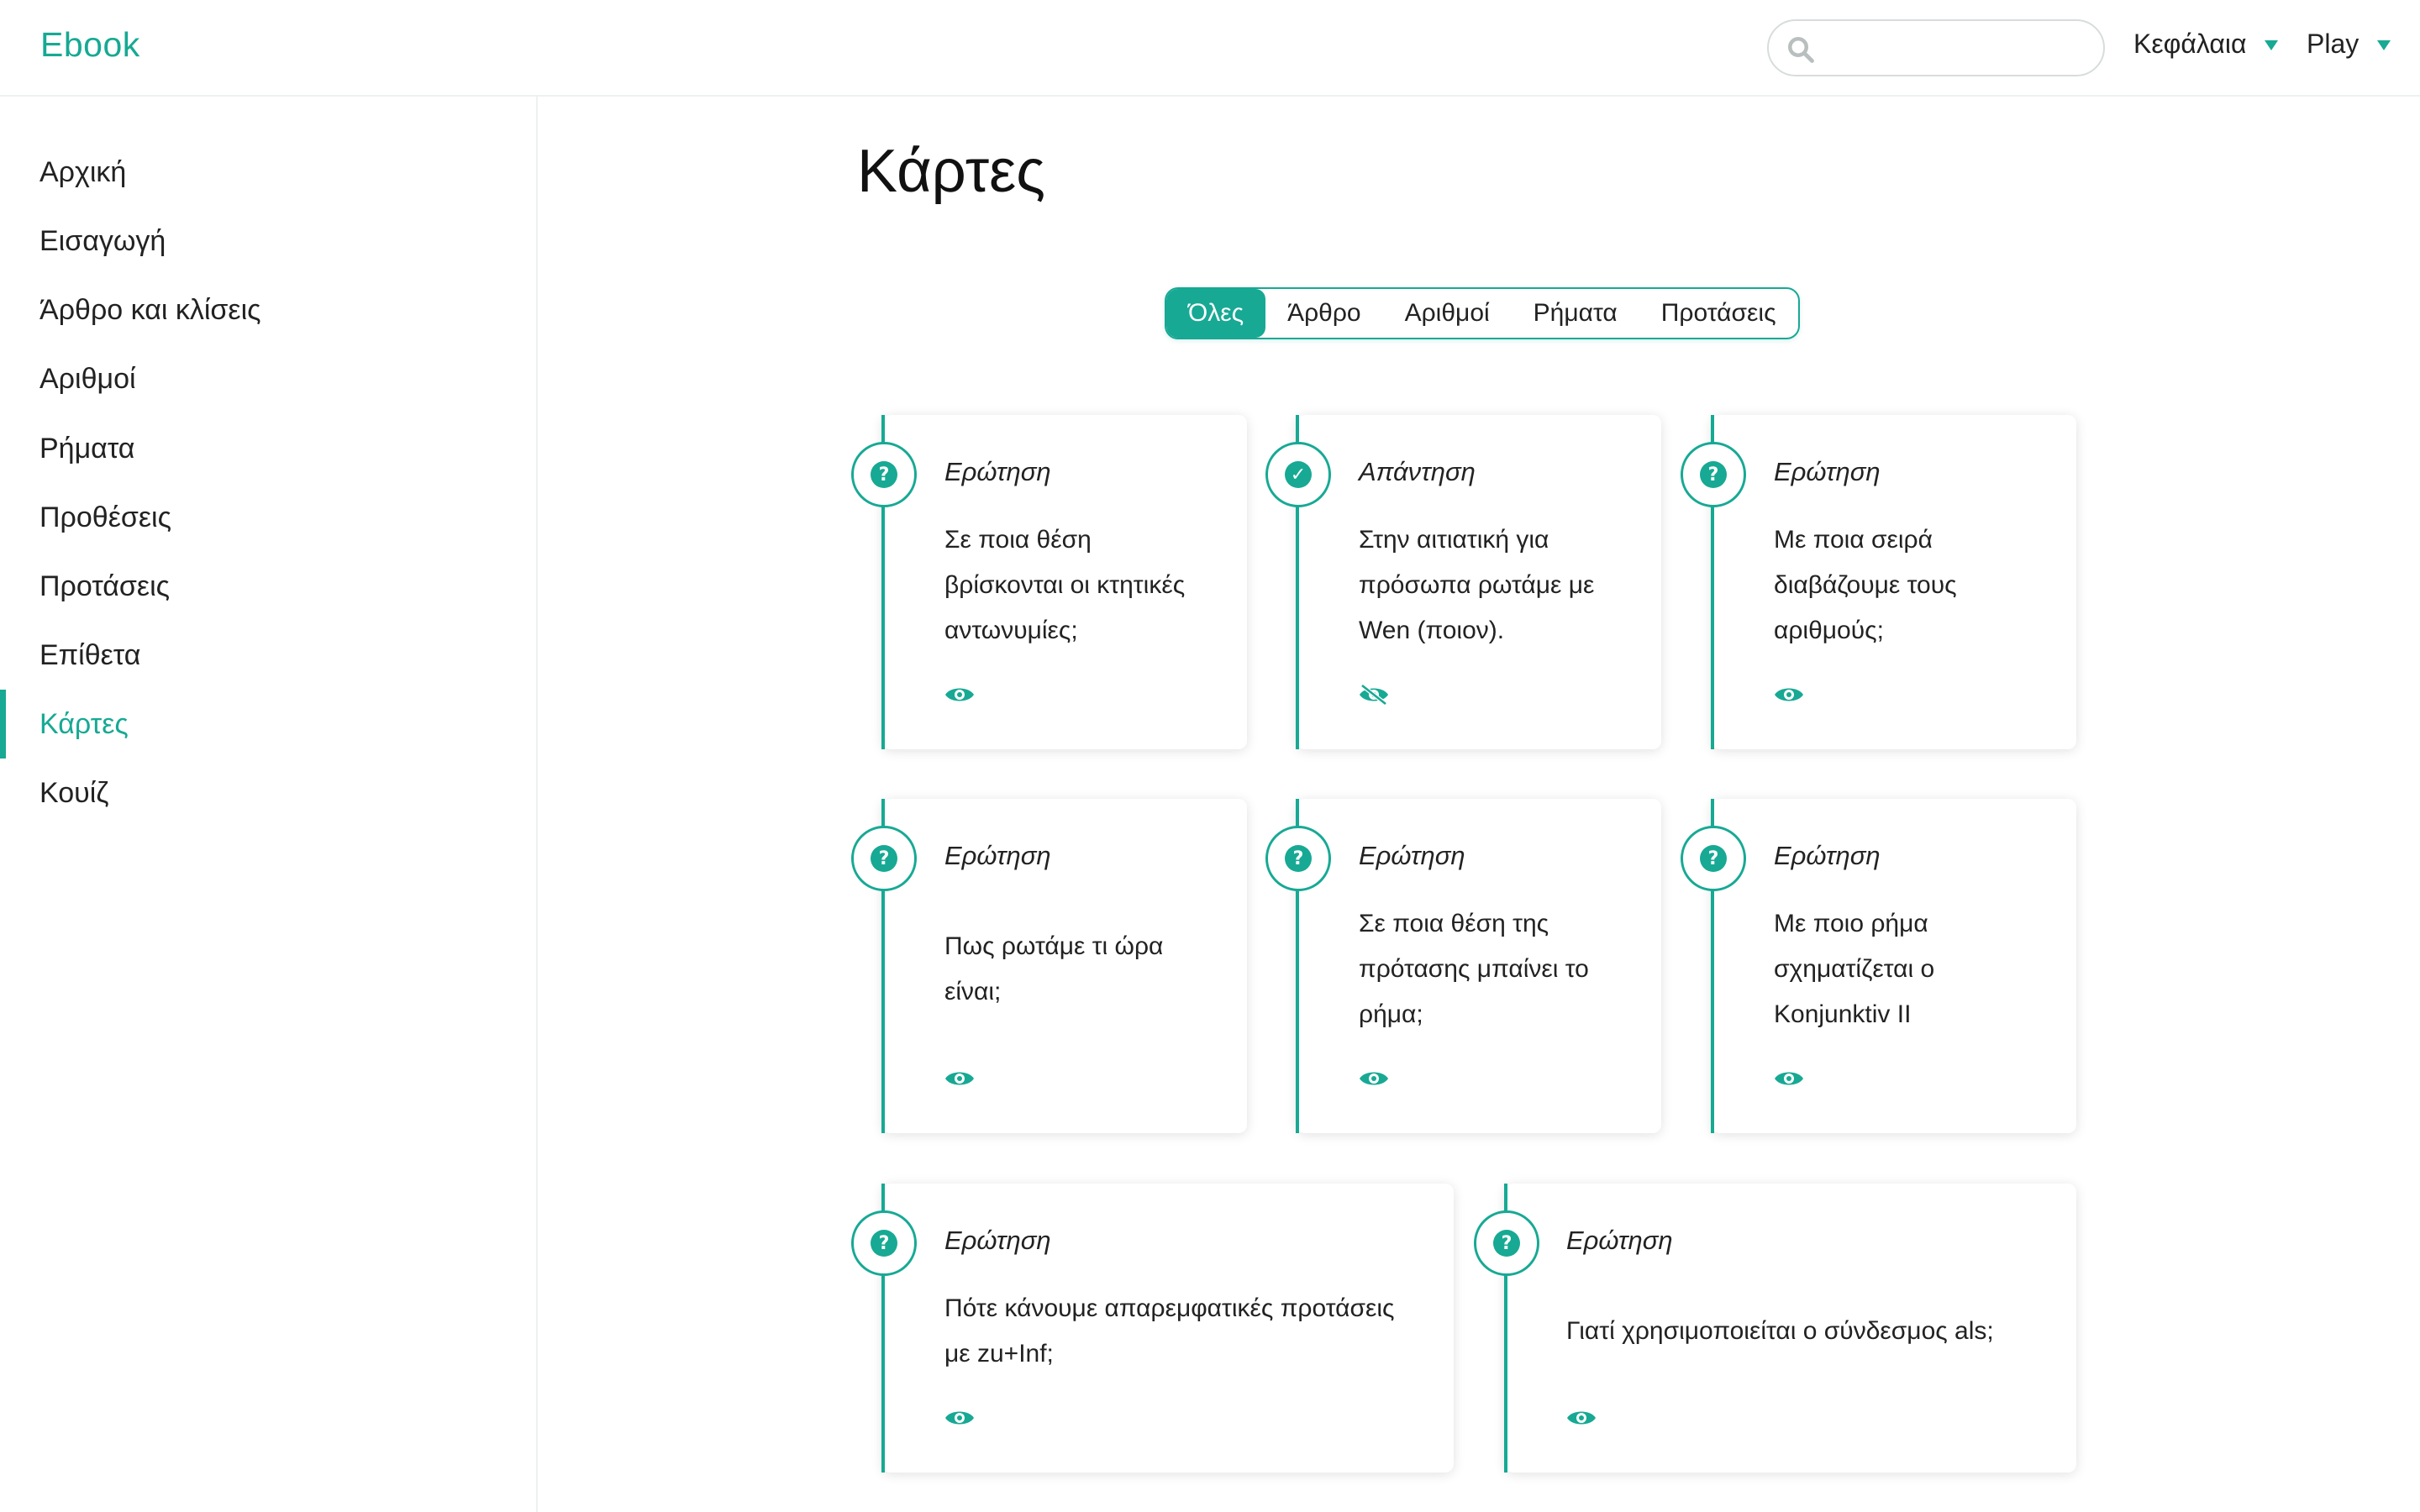 This screenshot has height=1512, width=2420. What do you see at coordinates (1417, 471) in the screenshot?
I see `card-label: Απάντηση` at bounding box center [1417, 471].